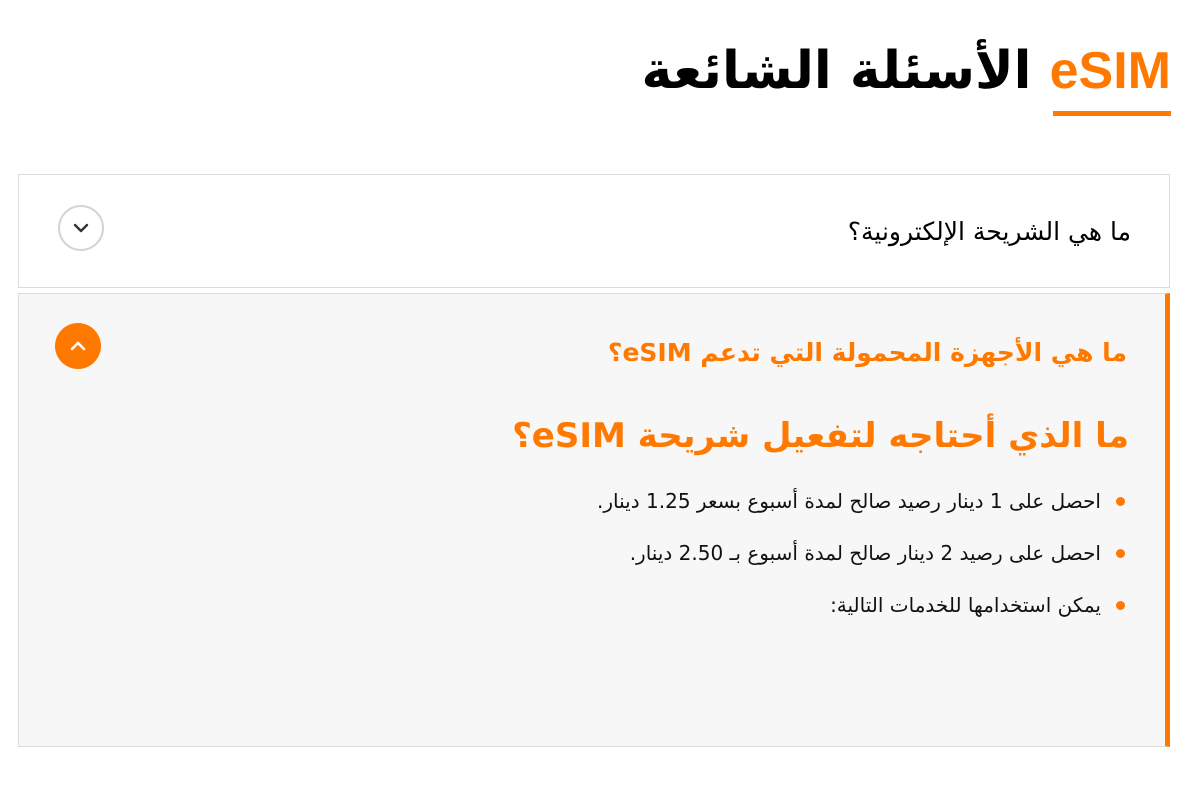  I want to click on collapse-button, so click(78, 346).